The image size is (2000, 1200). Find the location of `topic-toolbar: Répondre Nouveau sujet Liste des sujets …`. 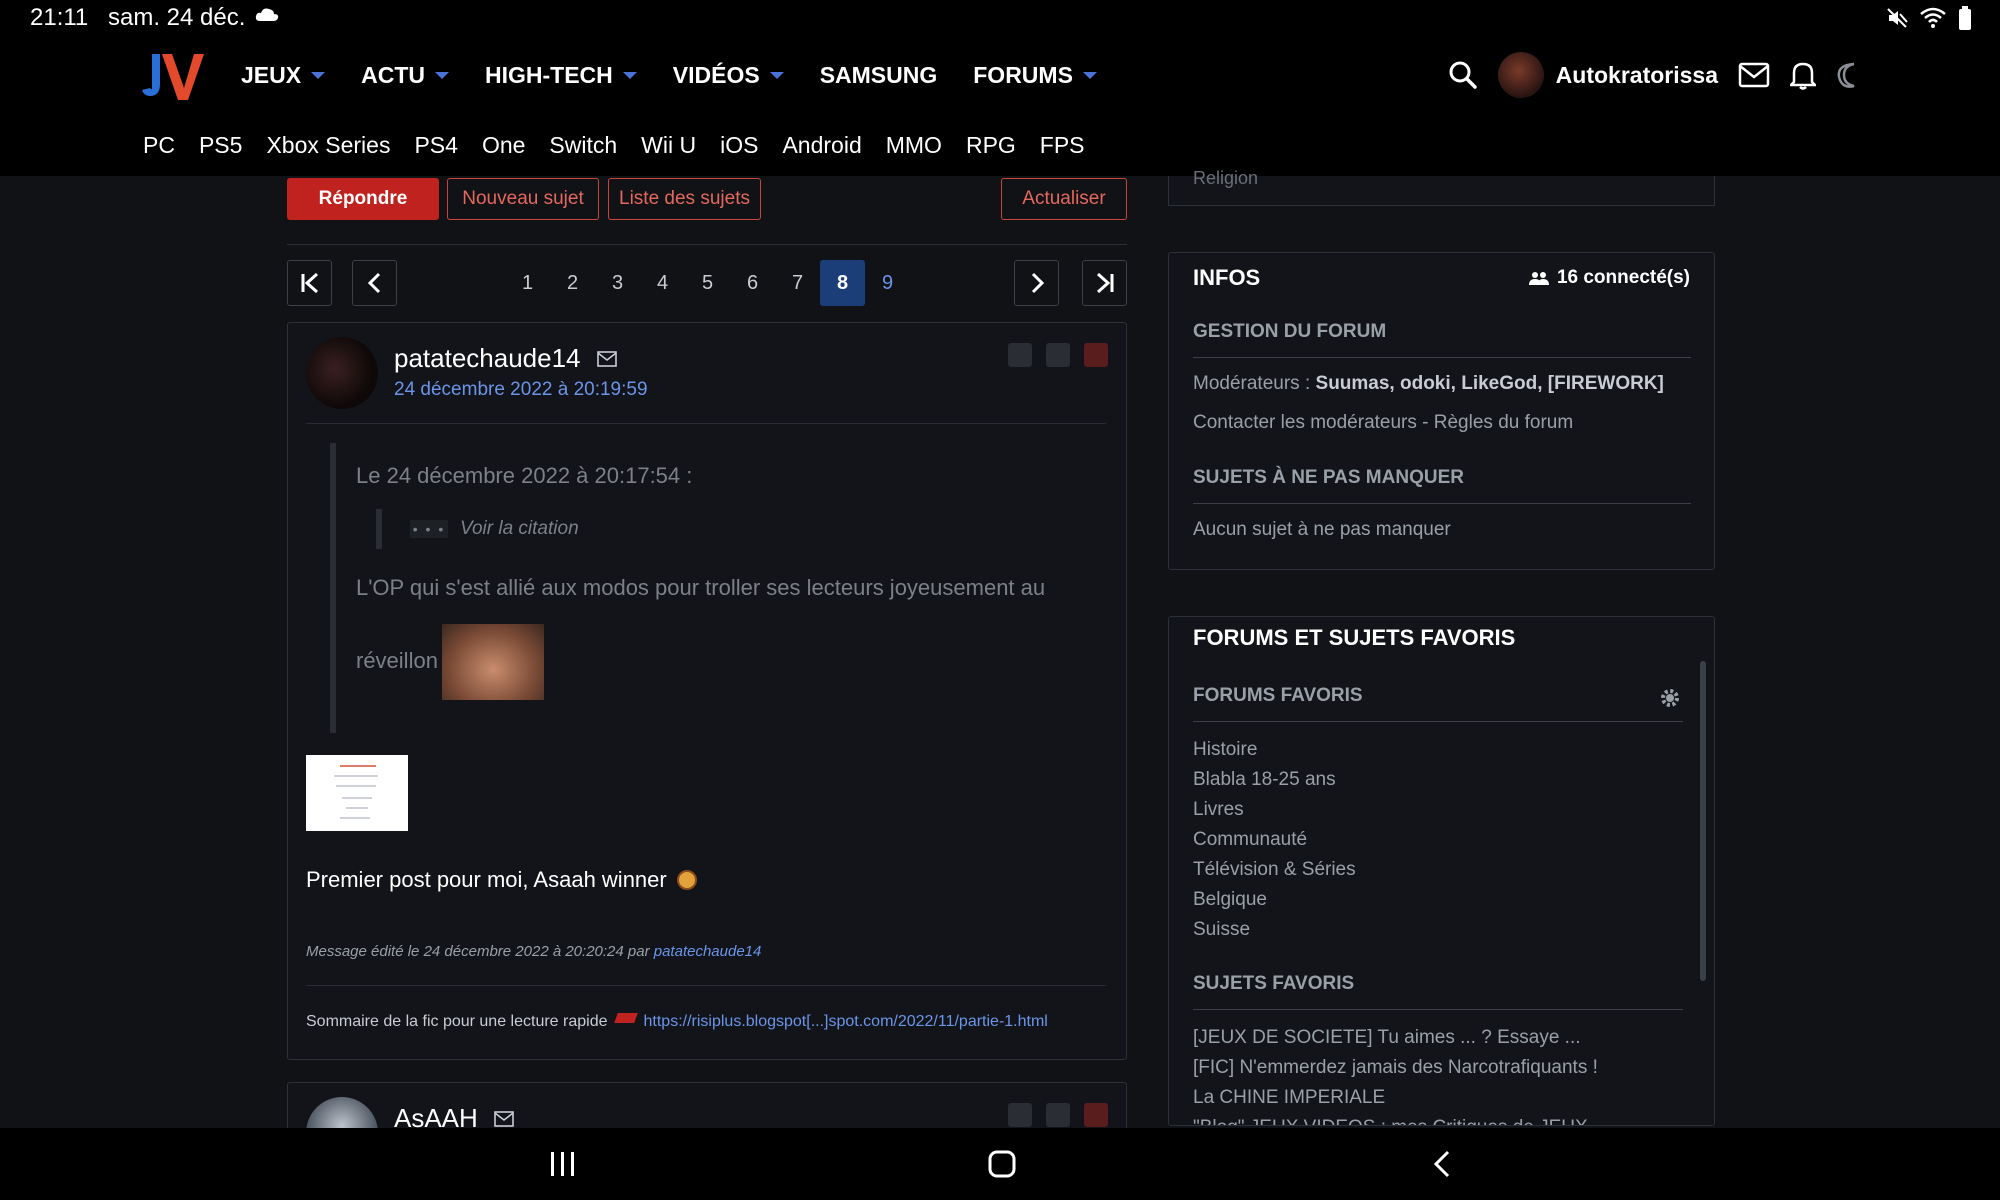

topic-toolbar: Répondre Nouveau sujet Liste des sujets … is located at coordinates (707, 199).